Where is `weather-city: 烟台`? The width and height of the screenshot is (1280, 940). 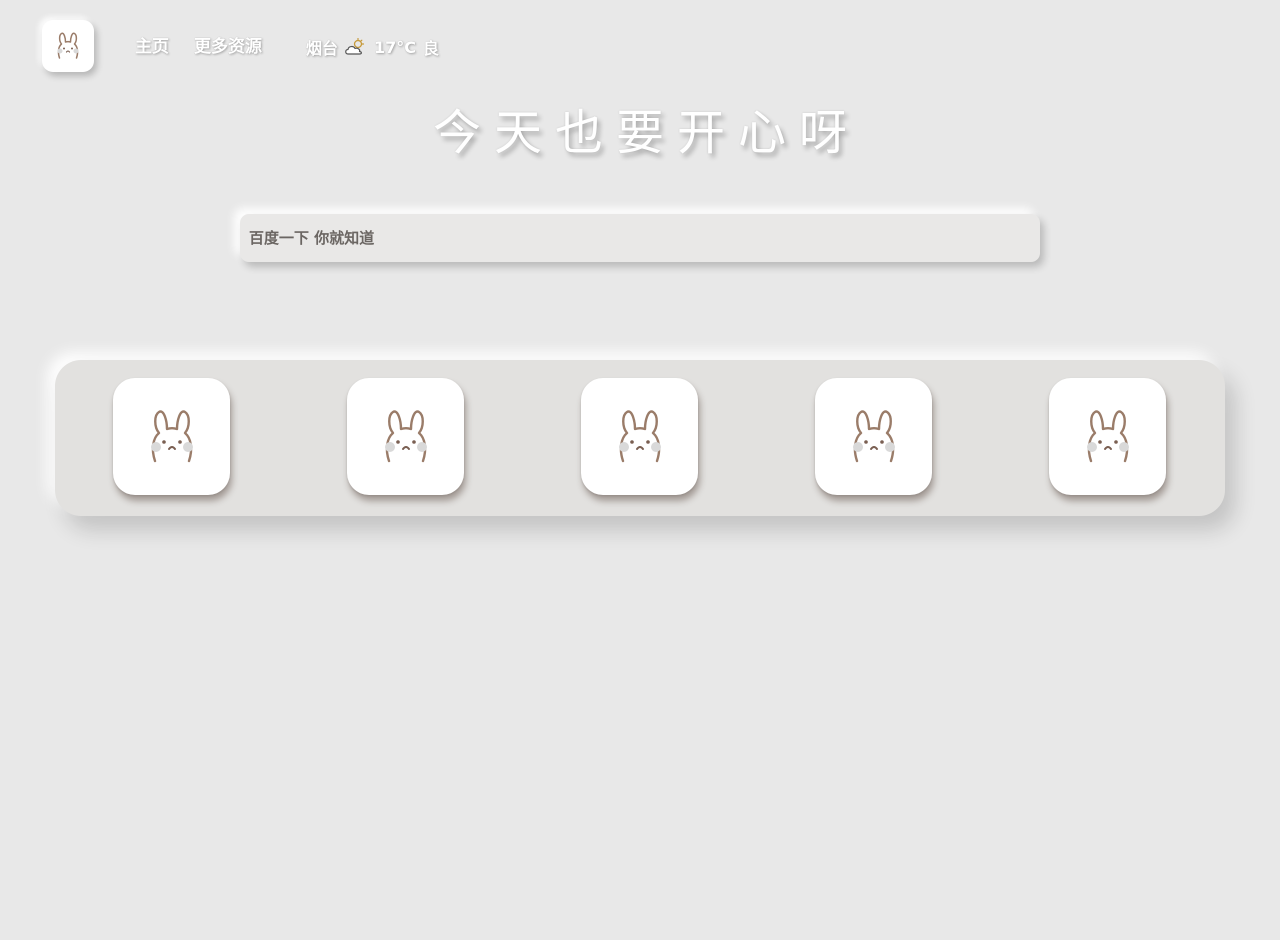
weather-city: 烟台 is located at coordinates (322, 48).